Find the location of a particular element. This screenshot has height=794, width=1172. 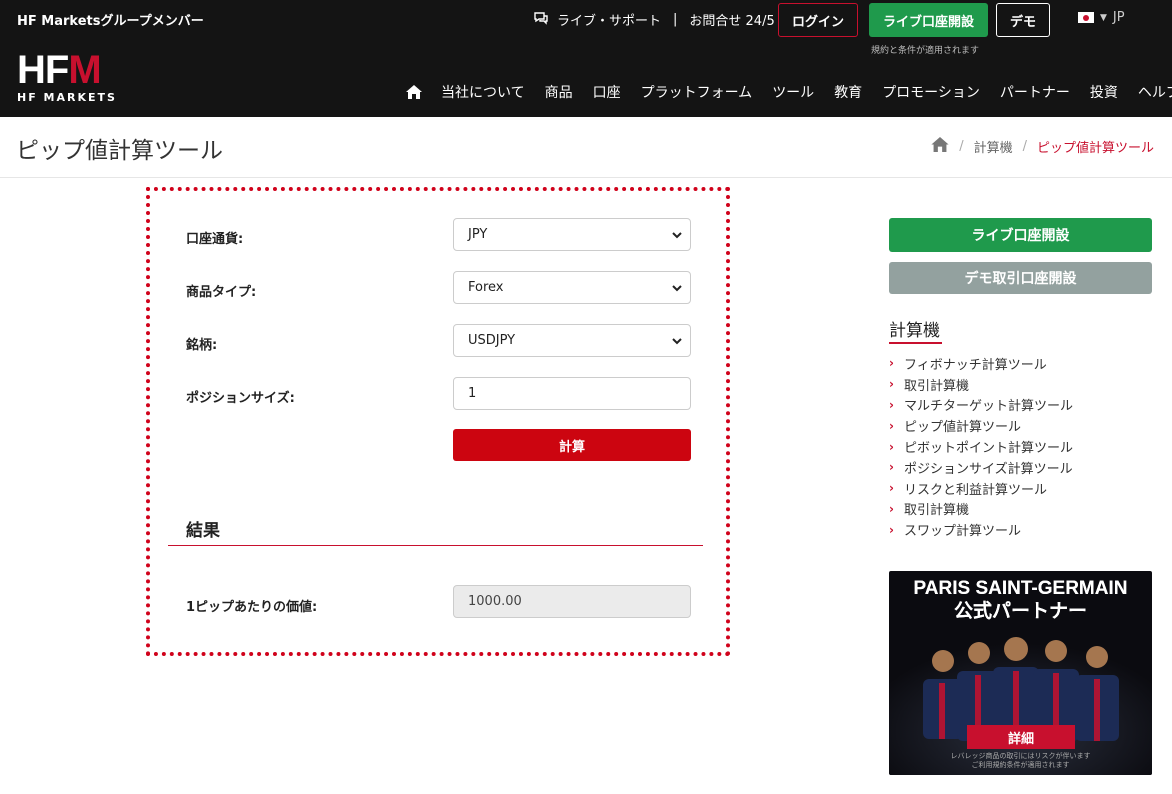

banner-disclaimer: レバレッジ商品の取引にはリスクが伴います ご利用規約条件が適用されます is located at coordinates (1020, 761).